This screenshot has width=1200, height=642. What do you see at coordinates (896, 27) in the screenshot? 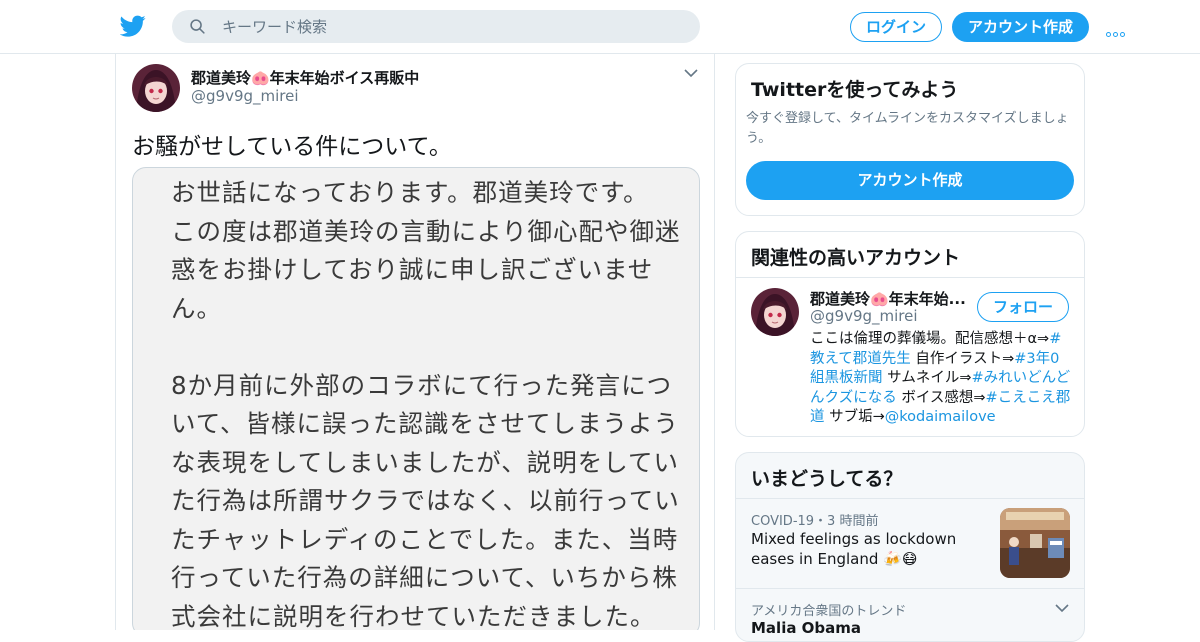
I see `login-button: ログイン` at bounding box center [896, 27].